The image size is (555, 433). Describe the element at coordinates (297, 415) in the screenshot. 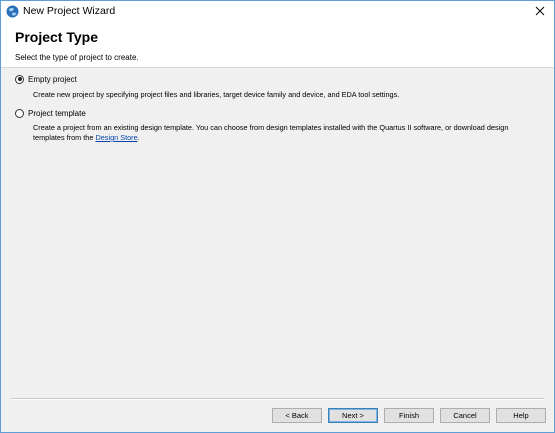

I see `back-button: < Back` at that location.